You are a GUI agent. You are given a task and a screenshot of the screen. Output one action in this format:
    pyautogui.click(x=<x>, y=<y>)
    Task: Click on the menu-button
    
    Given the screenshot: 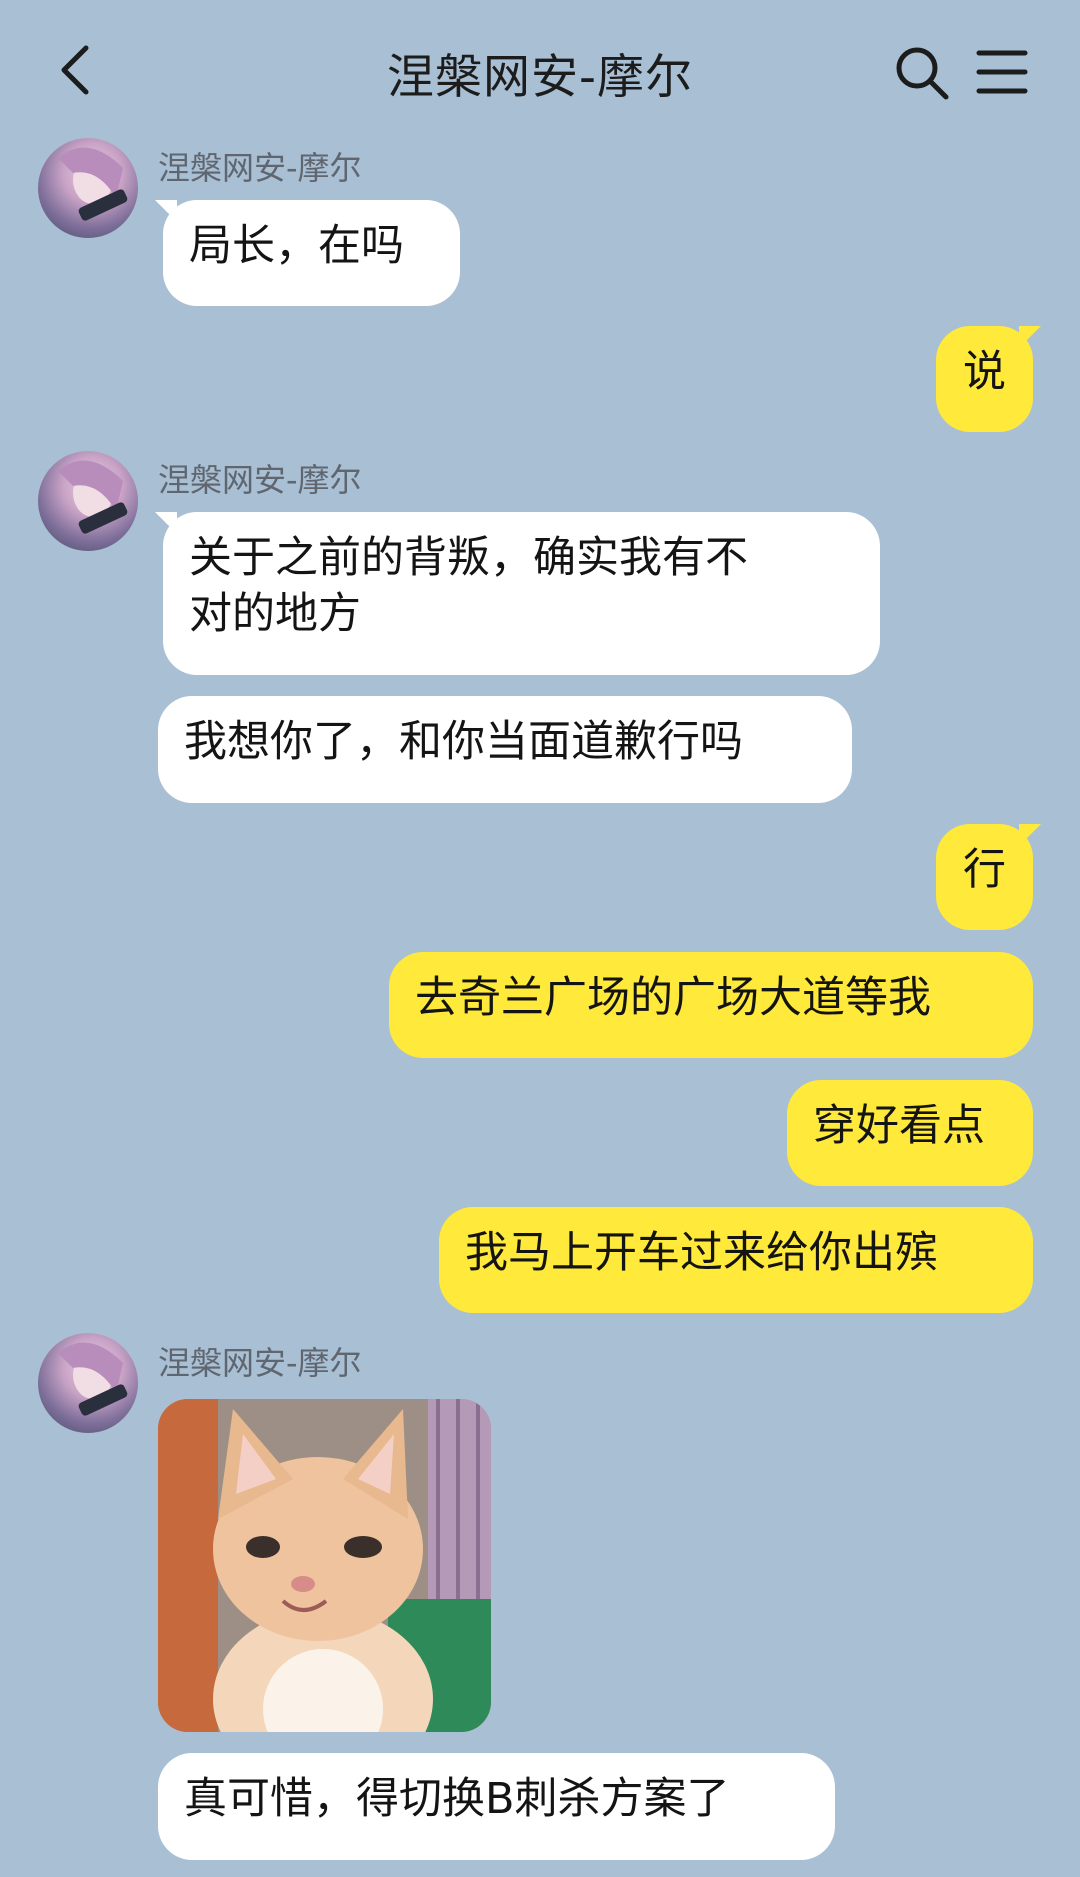 What is the action you would take?
    pyautogui.click(x=1002, y=72)
    